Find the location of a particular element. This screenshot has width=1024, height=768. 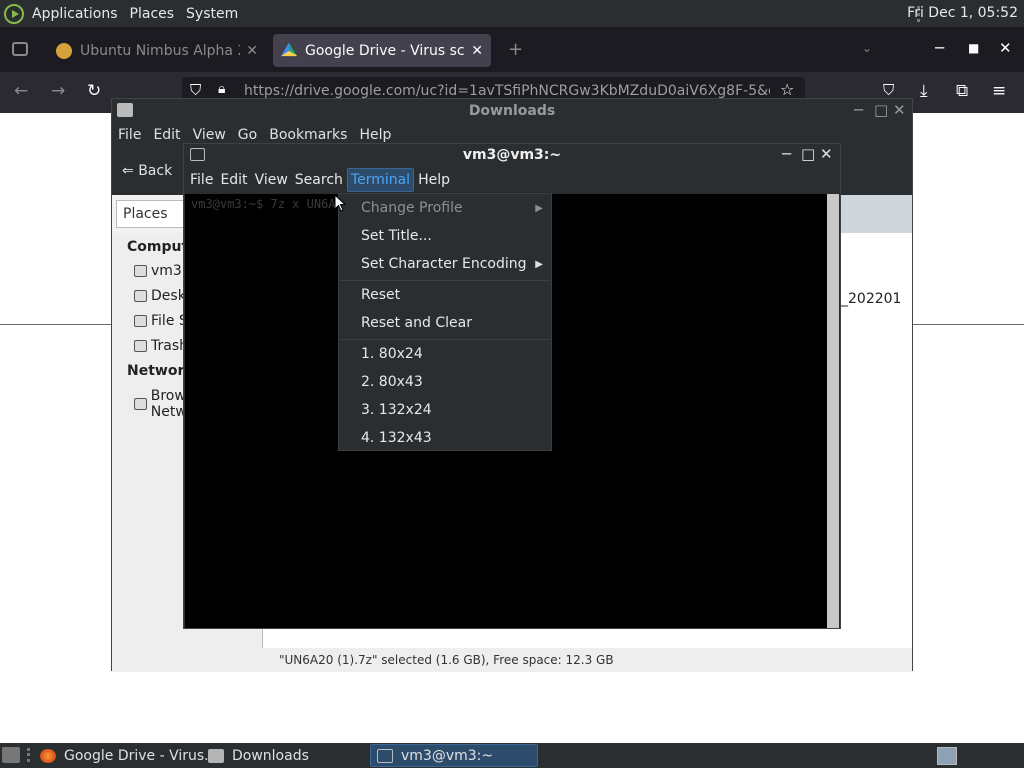

google-drive-favicon-icon is located at coordinates (289, 49).